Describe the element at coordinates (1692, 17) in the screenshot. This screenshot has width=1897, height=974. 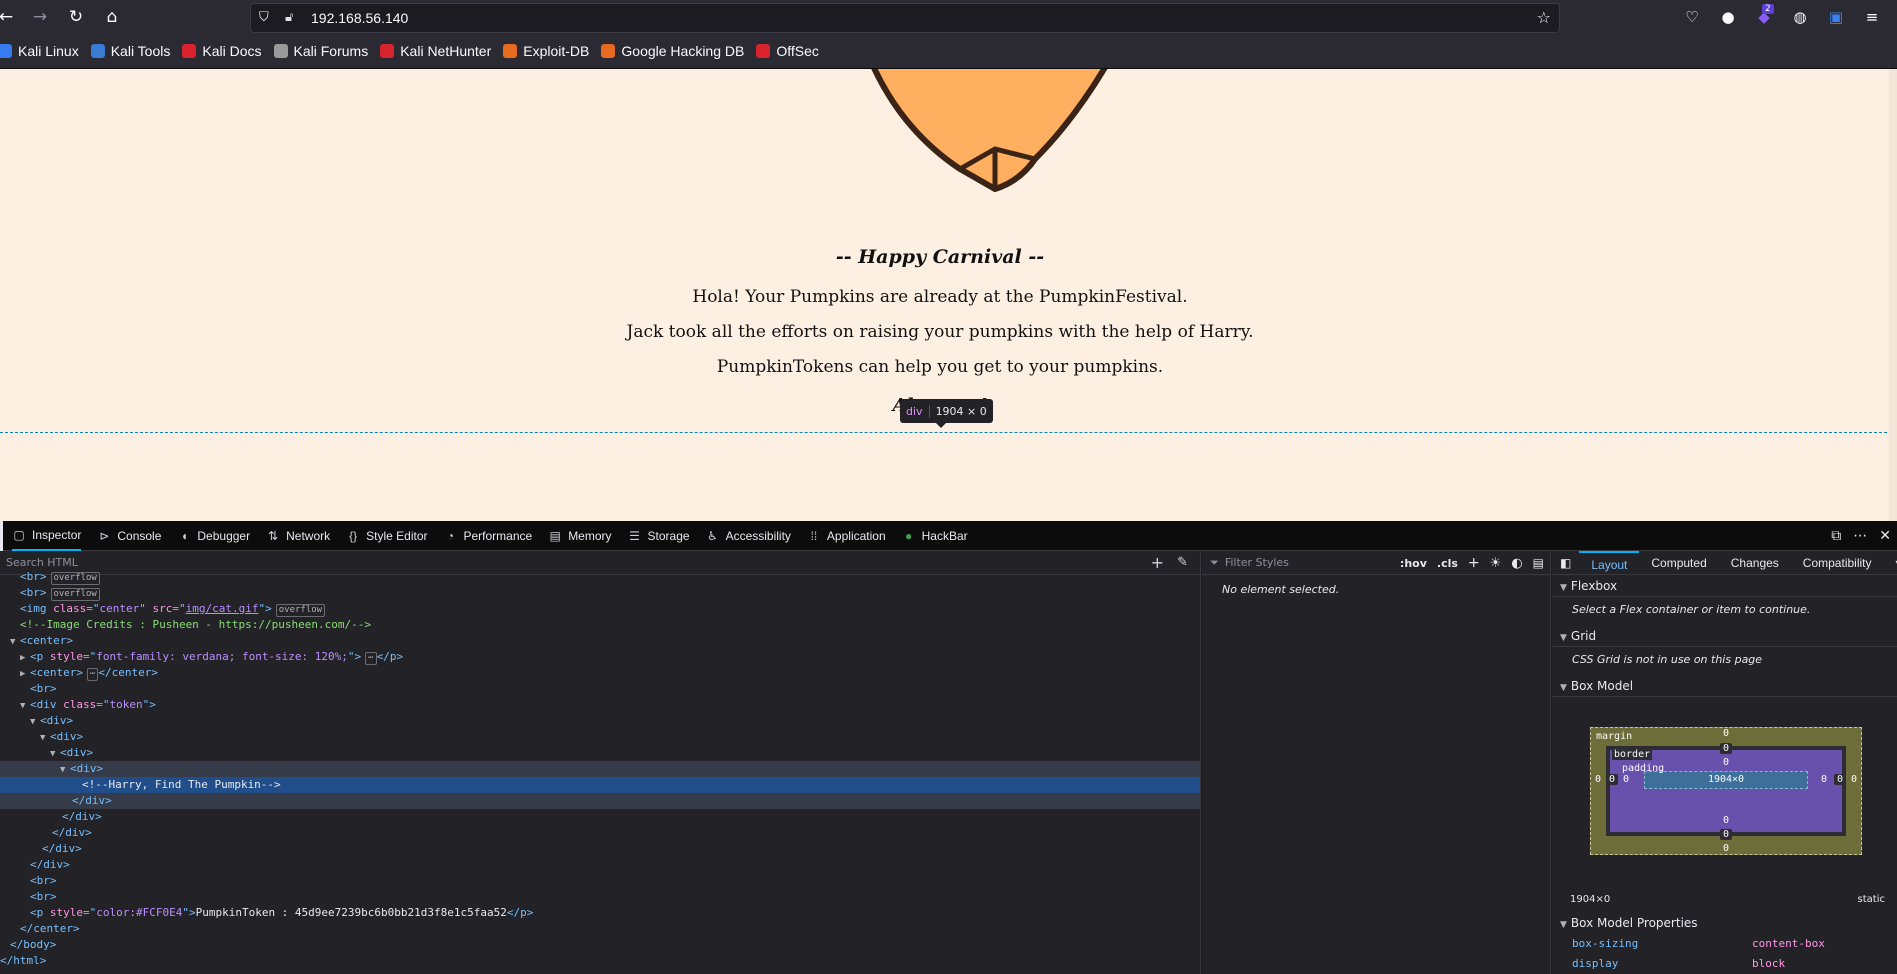
I see `pocket-icon: ♡` at that location.